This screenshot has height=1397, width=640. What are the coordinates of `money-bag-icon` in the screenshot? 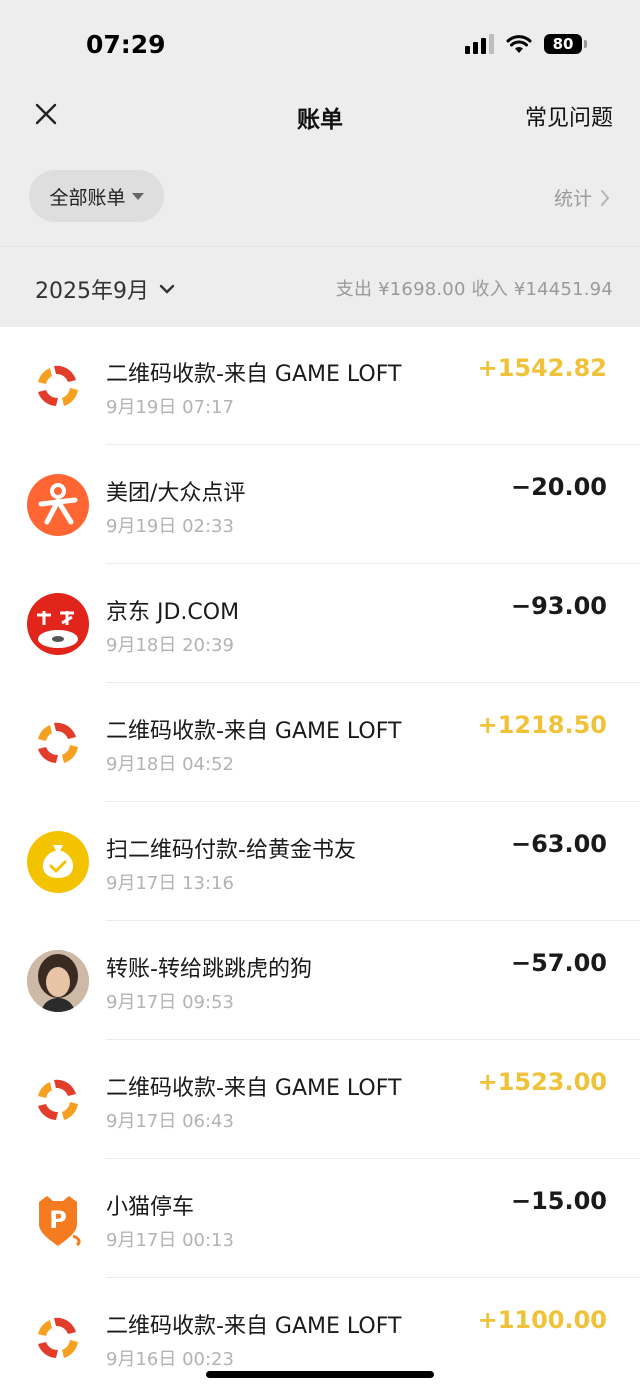 It's located at (58, 862).